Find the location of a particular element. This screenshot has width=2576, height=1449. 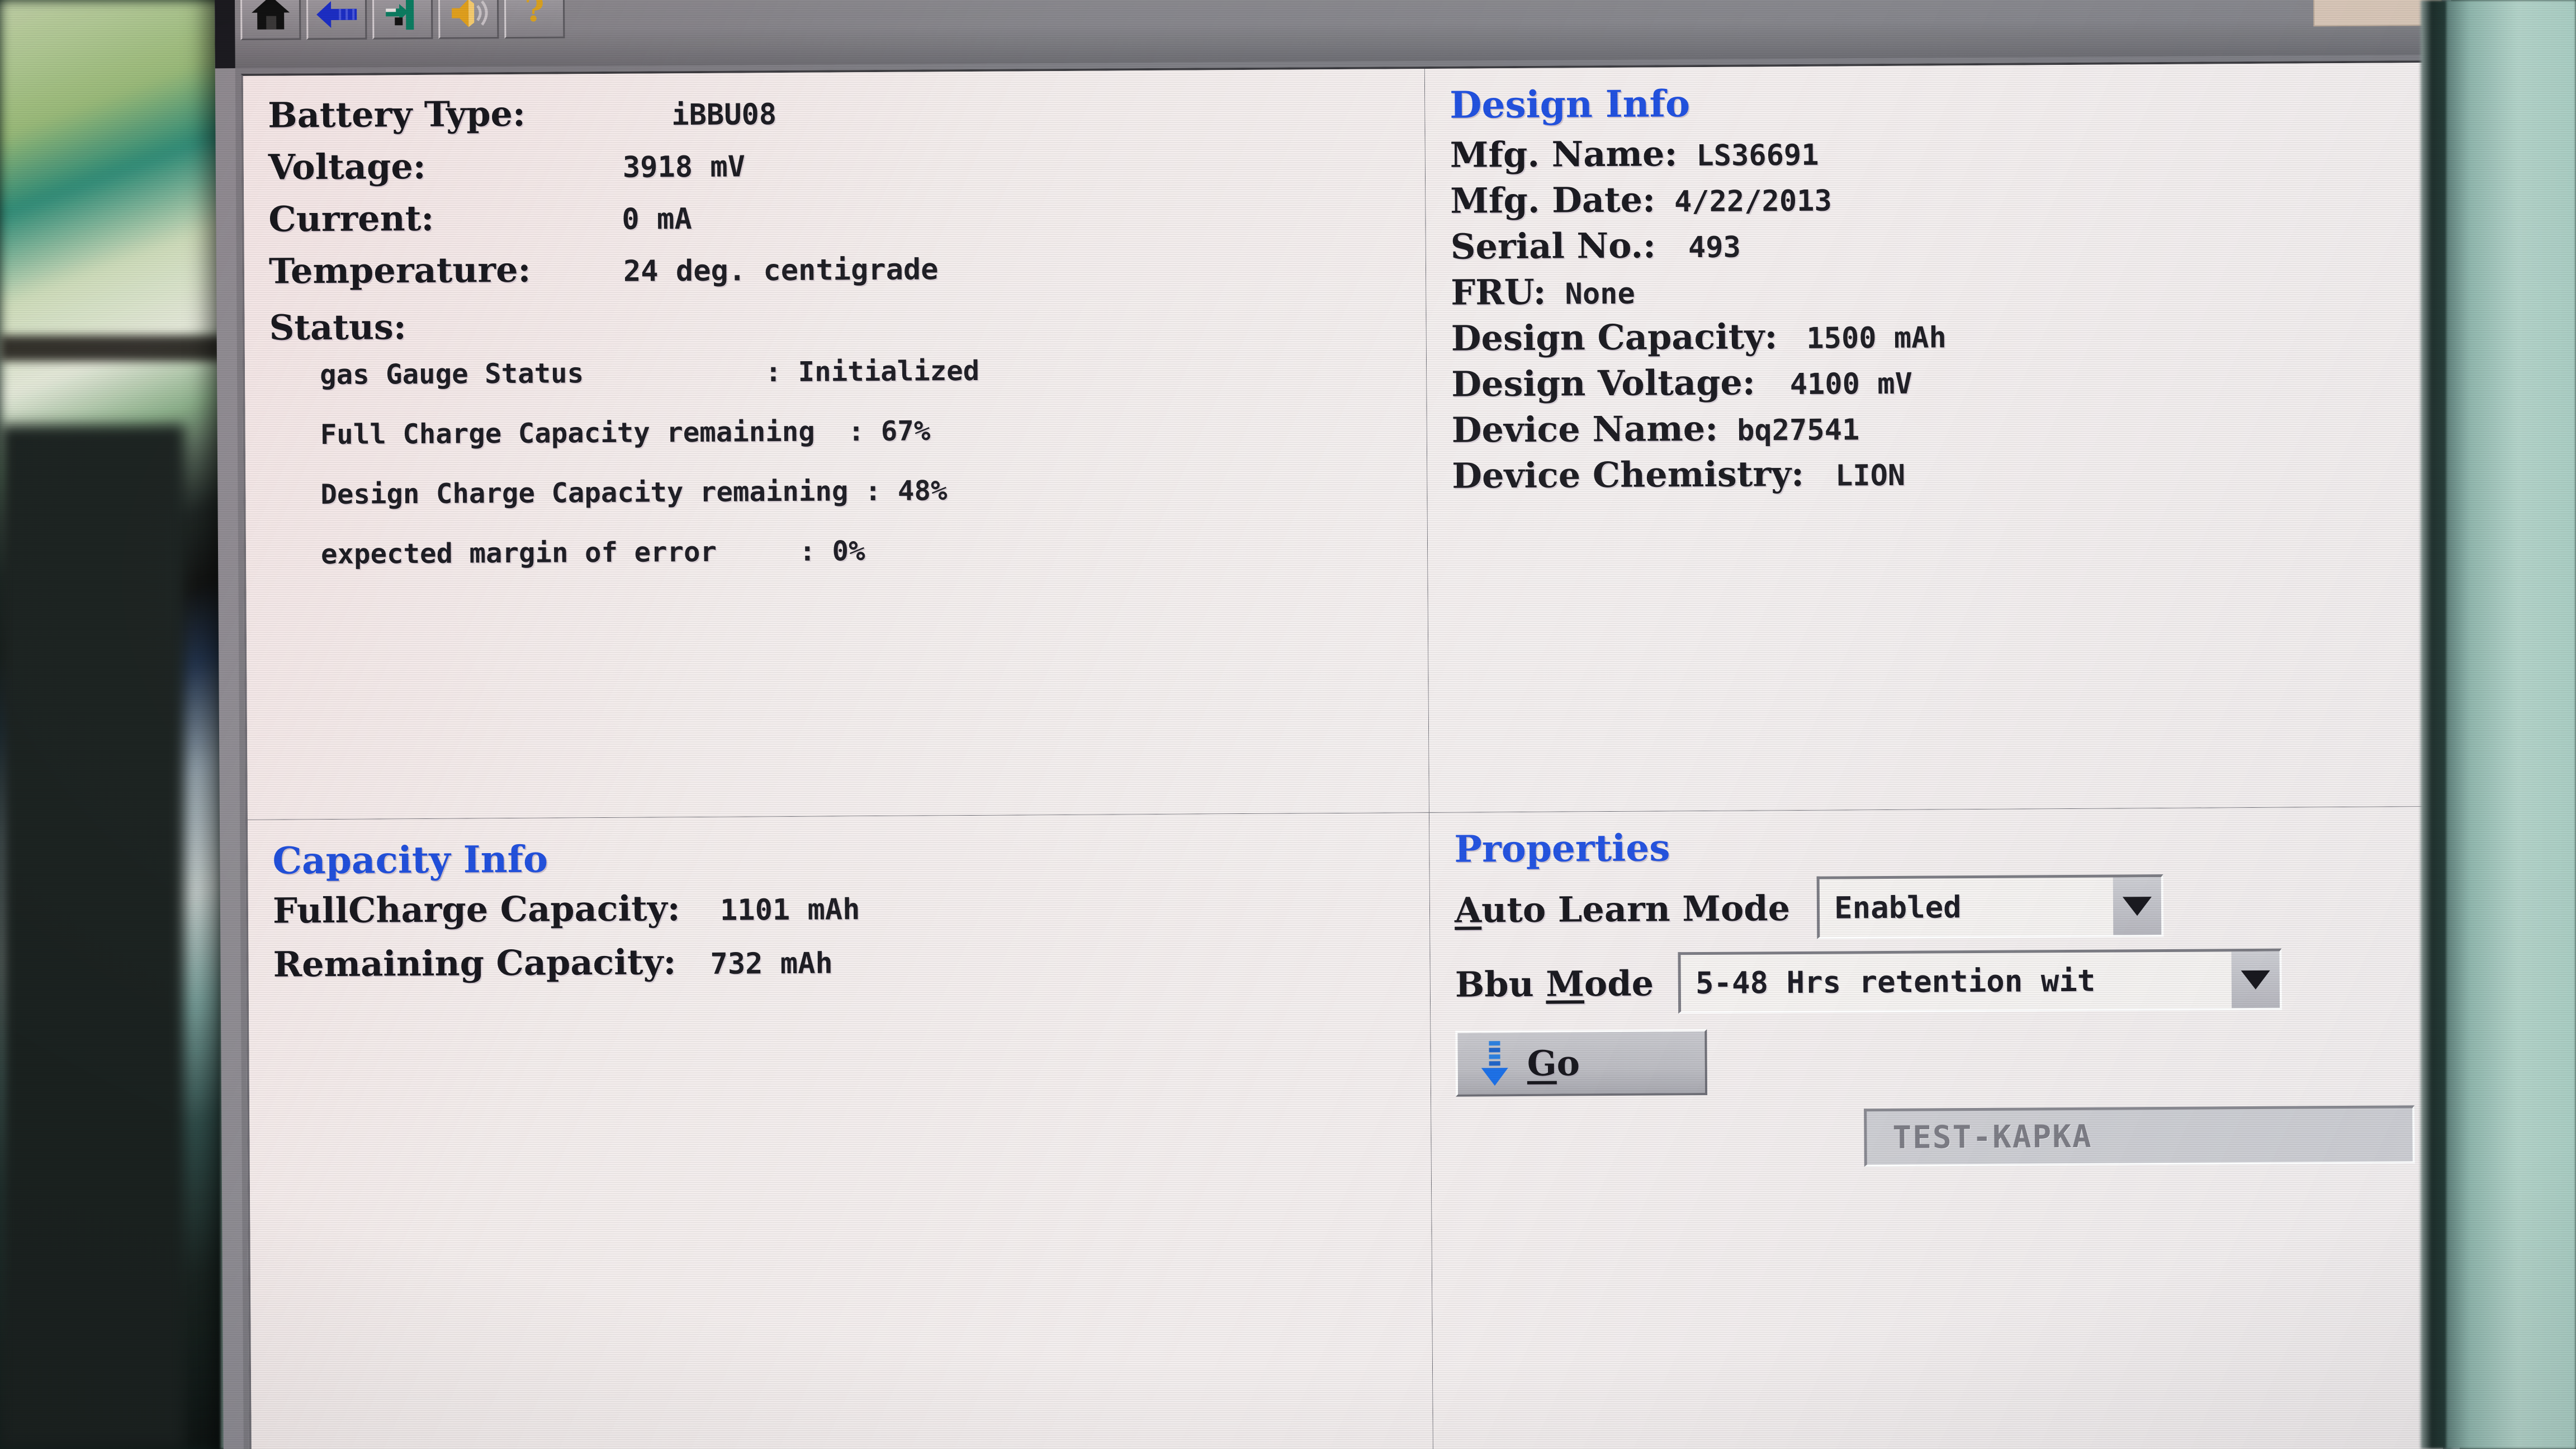

label-bbu-mode-pre: Bbu is located at coordinates (1500, 984).